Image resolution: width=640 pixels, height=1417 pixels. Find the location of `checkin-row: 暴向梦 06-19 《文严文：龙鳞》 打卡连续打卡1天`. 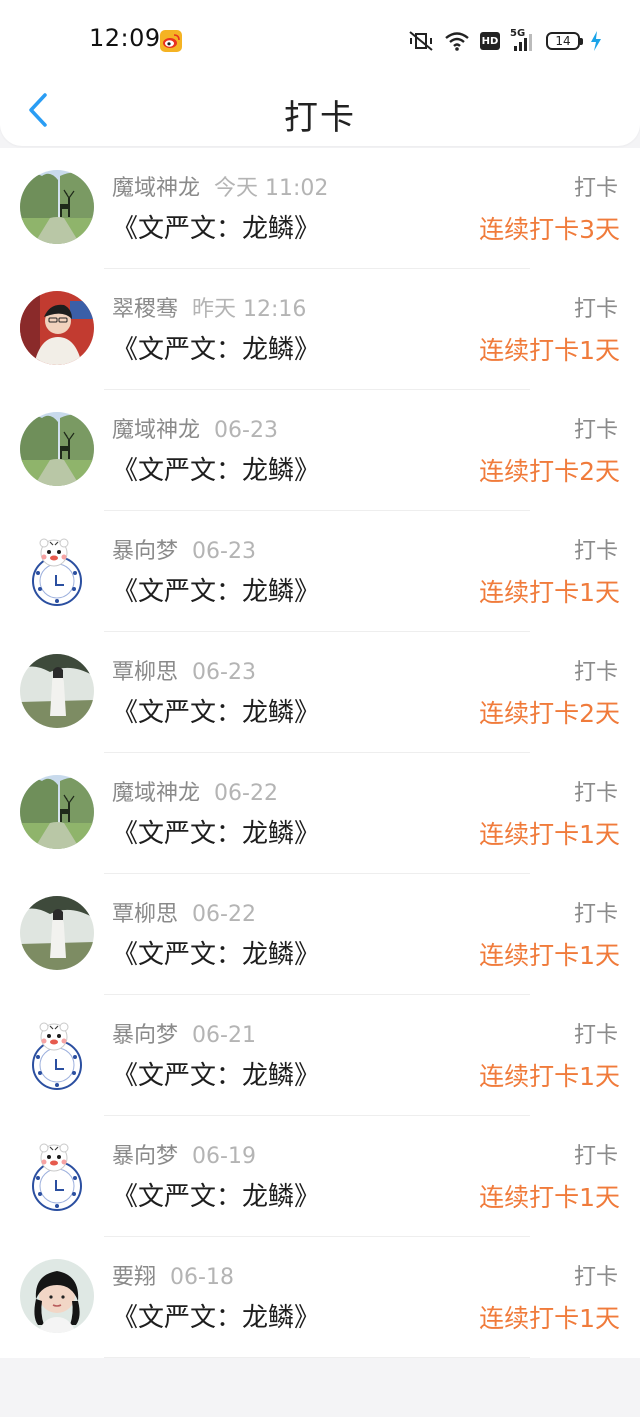

checkin-row: 暴向梦 06-19 《文严文：龙鳞》 打卡连续打卡1天 is located at coordinates (320, 1176).